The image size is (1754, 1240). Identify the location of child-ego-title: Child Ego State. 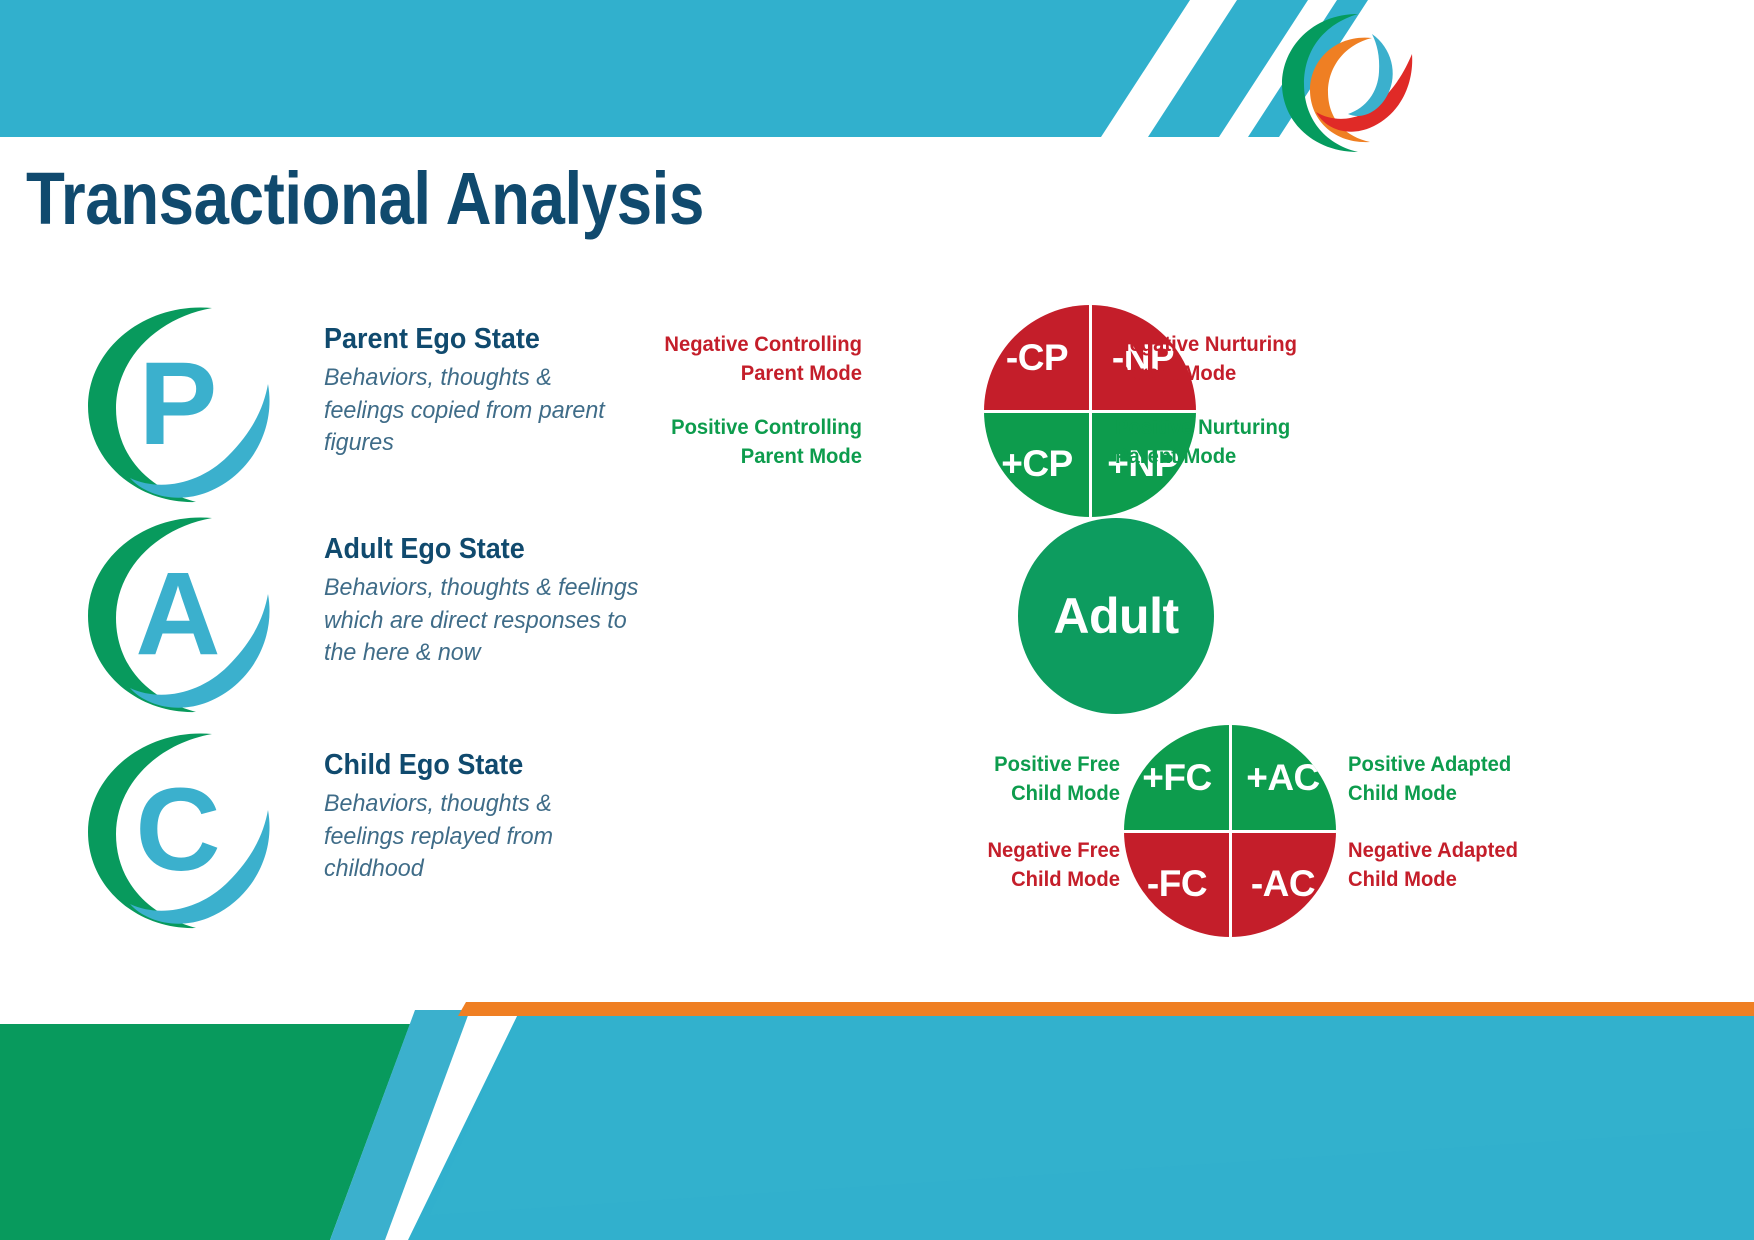
(424, 765).